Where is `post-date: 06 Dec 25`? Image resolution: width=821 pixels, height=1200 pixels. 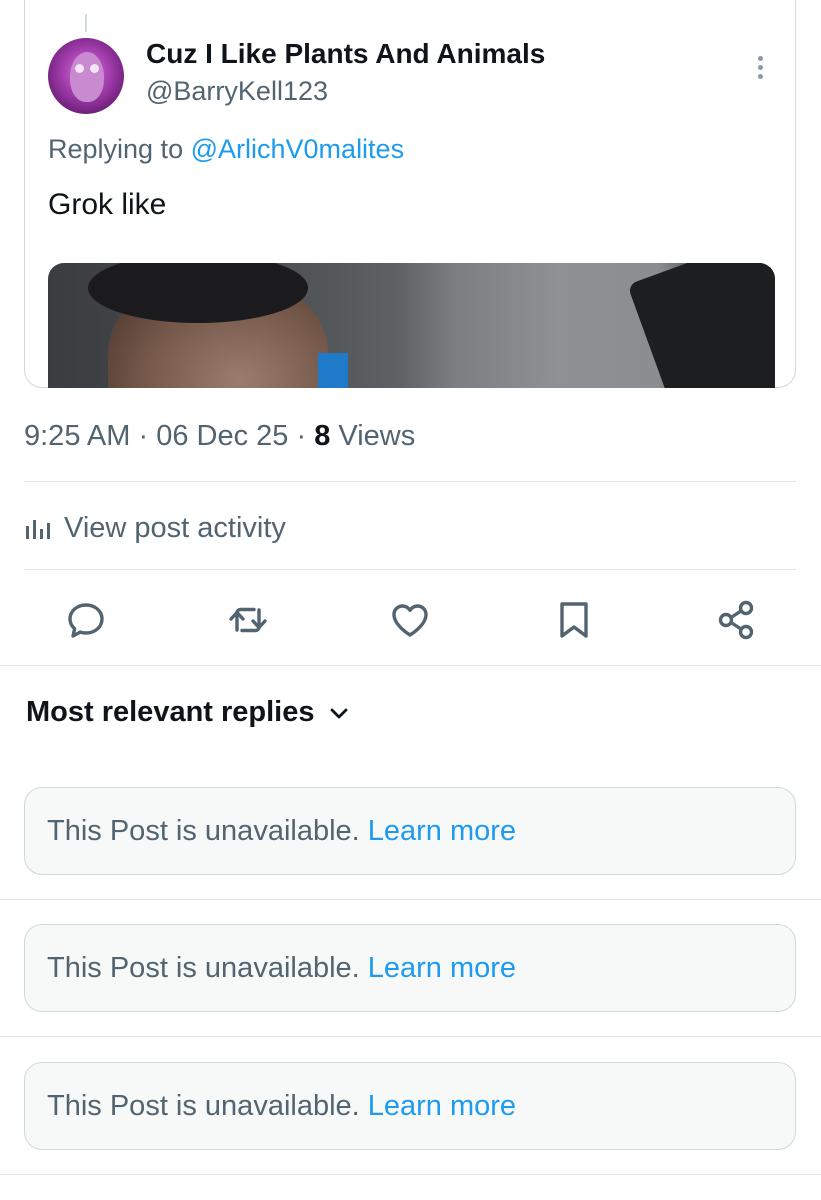 post-date: 06 Dec 25 is located at coordinates (222, 436).